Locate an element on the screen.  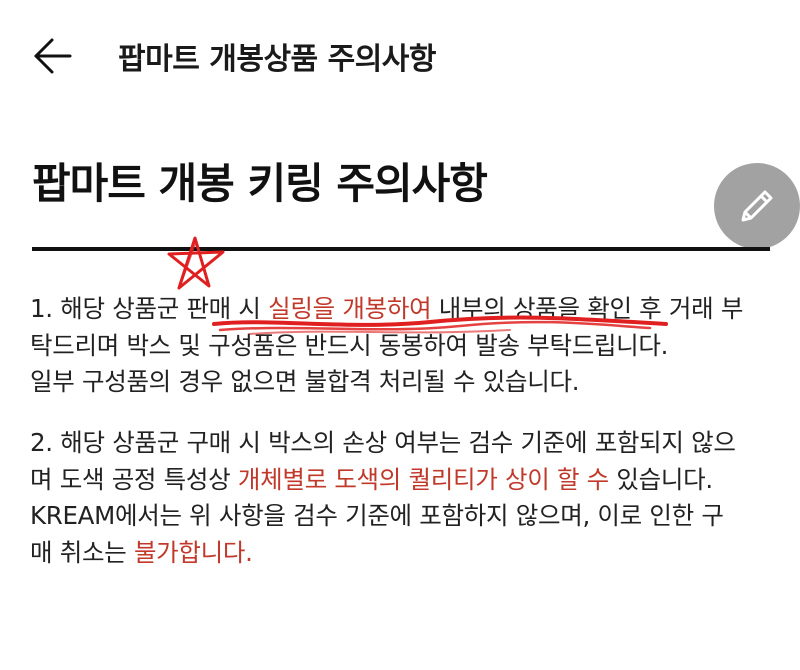
highlight-text: 불가합니다. is located at coordinates (193, 552).